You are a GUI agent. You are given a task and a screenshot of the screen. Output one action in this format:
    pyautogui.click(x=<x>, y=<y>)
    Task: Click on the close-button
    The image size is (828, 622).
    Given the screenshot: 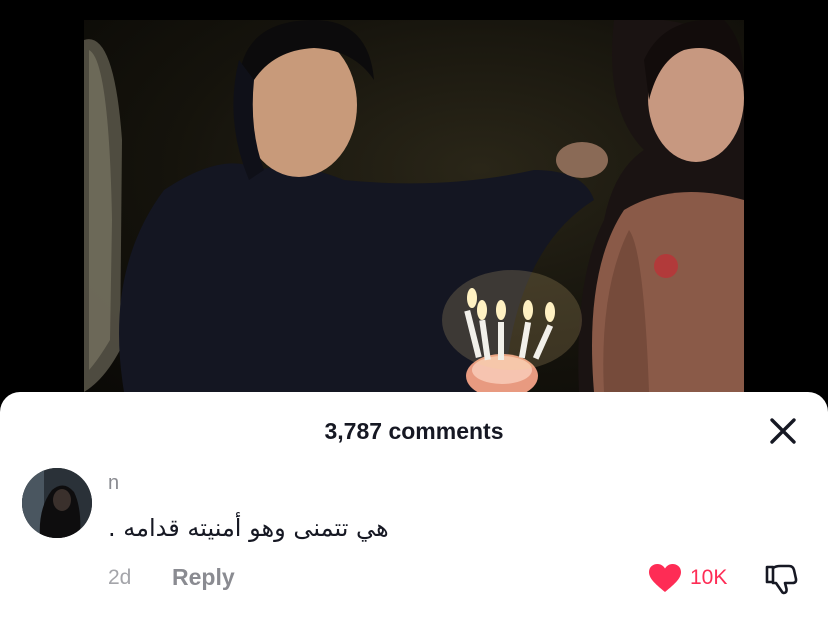 What is the action you would take?
    pyautogui.click(x=783, y=431)
    